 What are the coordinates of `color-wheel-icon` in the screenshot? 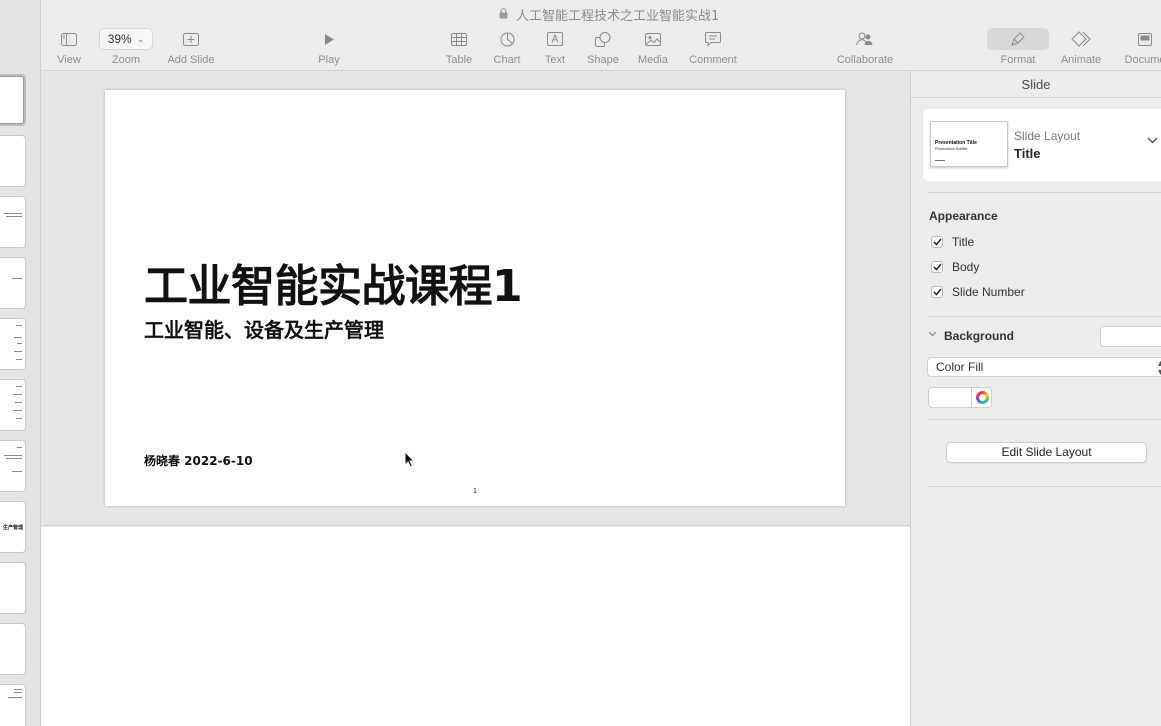 It's located at (982, 397).